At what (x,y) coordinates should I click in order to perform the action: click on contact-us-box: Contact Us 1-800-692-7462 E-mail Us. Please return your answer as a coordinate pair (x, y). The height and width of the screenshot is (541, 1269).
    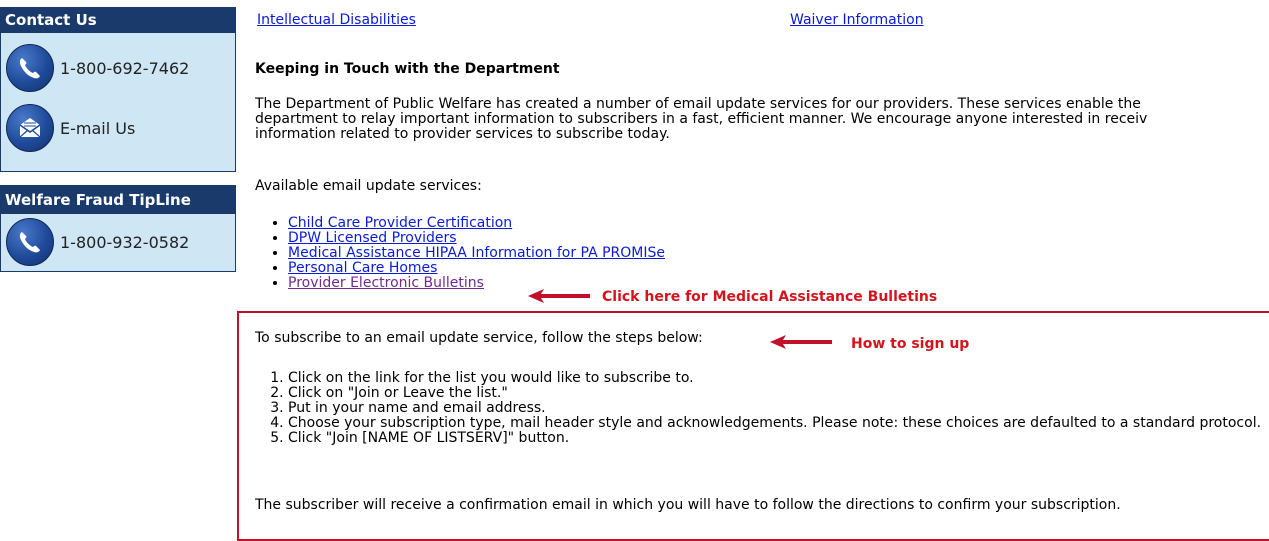
    Looking at the image, I should click on (118, 89).